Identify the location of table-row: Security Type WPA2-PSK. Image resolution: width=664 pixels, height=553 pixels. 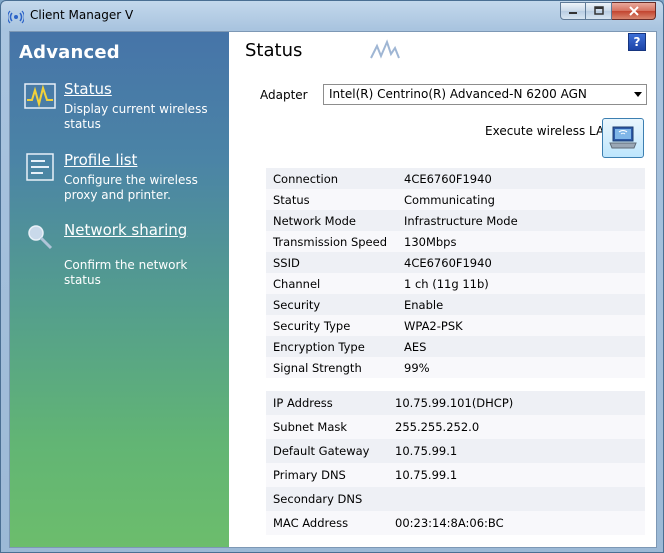
(455, 325).